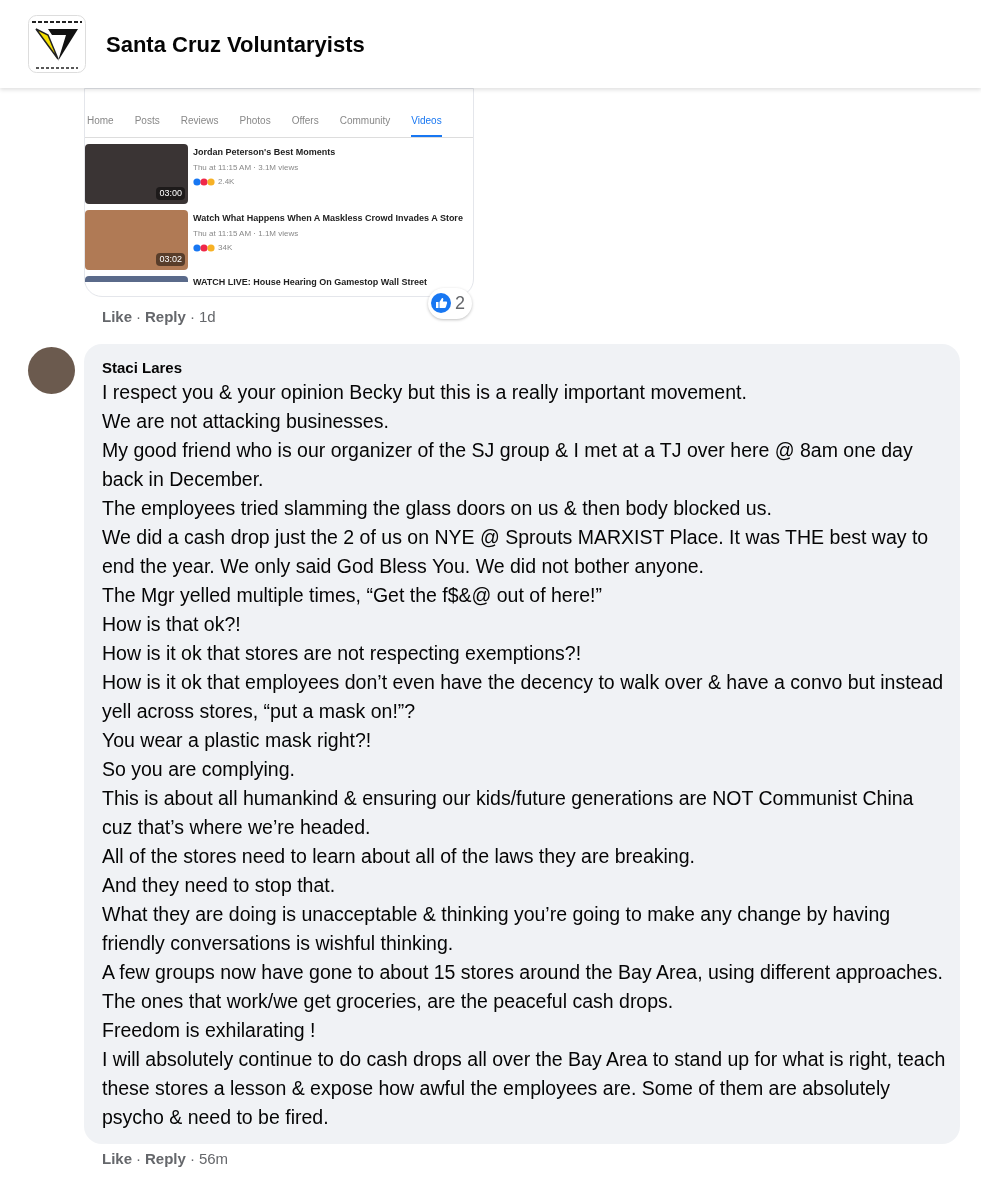 This screenshot has width=981, height=1184. I want to click on comment-time: 56m, so click(213, 1159).